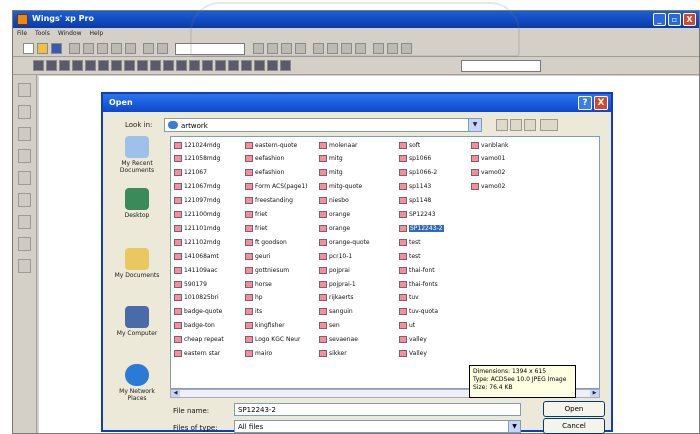  I want to click on stitch-tool-13-icon, so click(194, 65).